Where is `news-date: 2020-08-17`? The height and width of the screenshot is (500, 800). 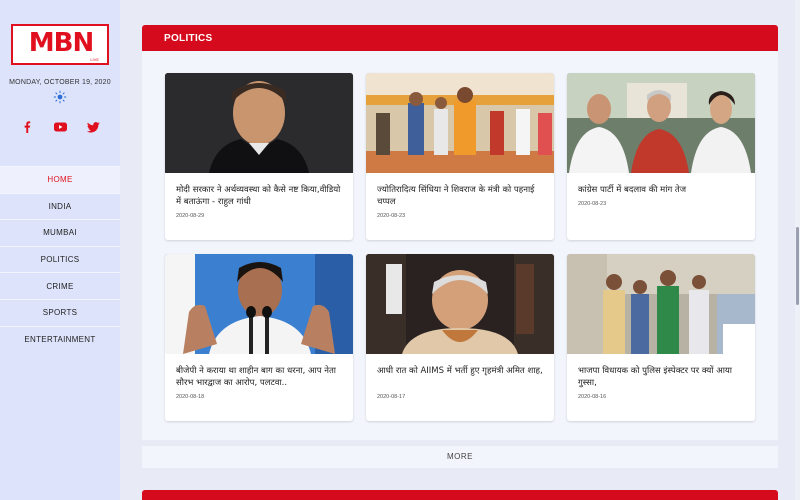 news-date: 2020-08-17 is located at coordinates (391, 397).